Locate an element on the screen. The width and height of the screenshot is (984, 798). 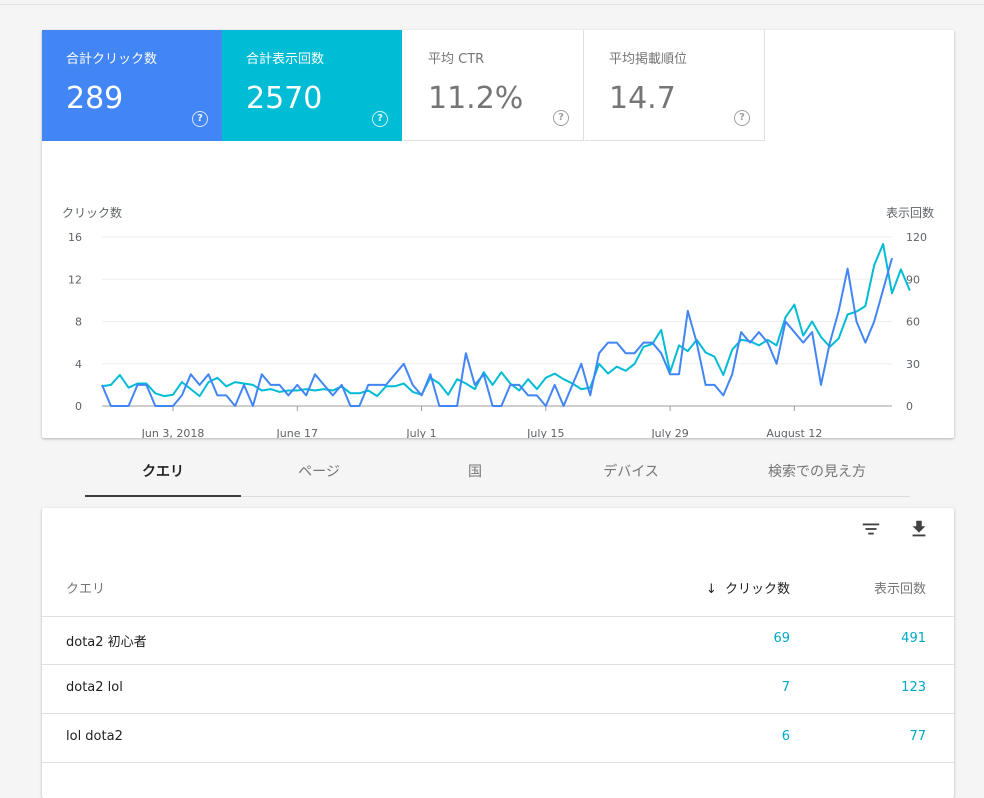
y-right-tick-label: 120 is located at coordinates (916, 237).